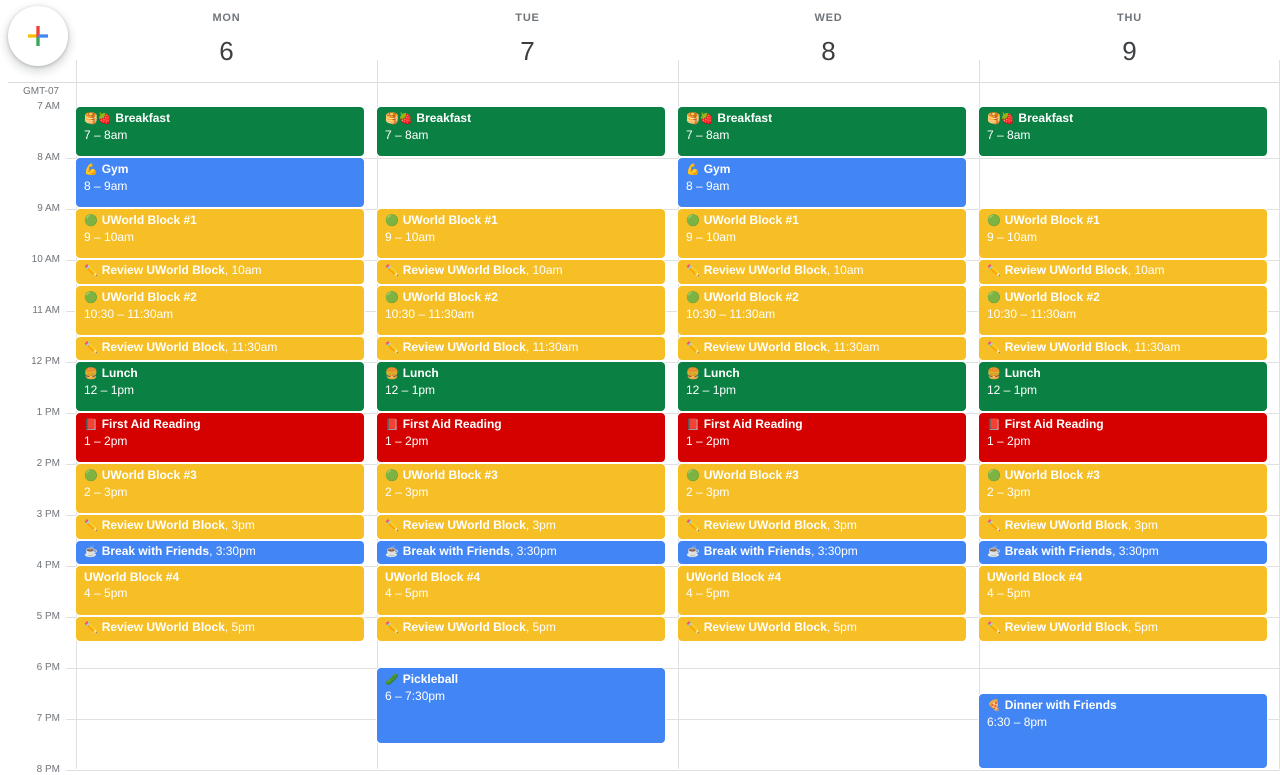 The image size is (1280, 775). What do you see at coordinates (673, 770) in the screenshot?
I see `hour-gridline` at bounding box center [673, 770].